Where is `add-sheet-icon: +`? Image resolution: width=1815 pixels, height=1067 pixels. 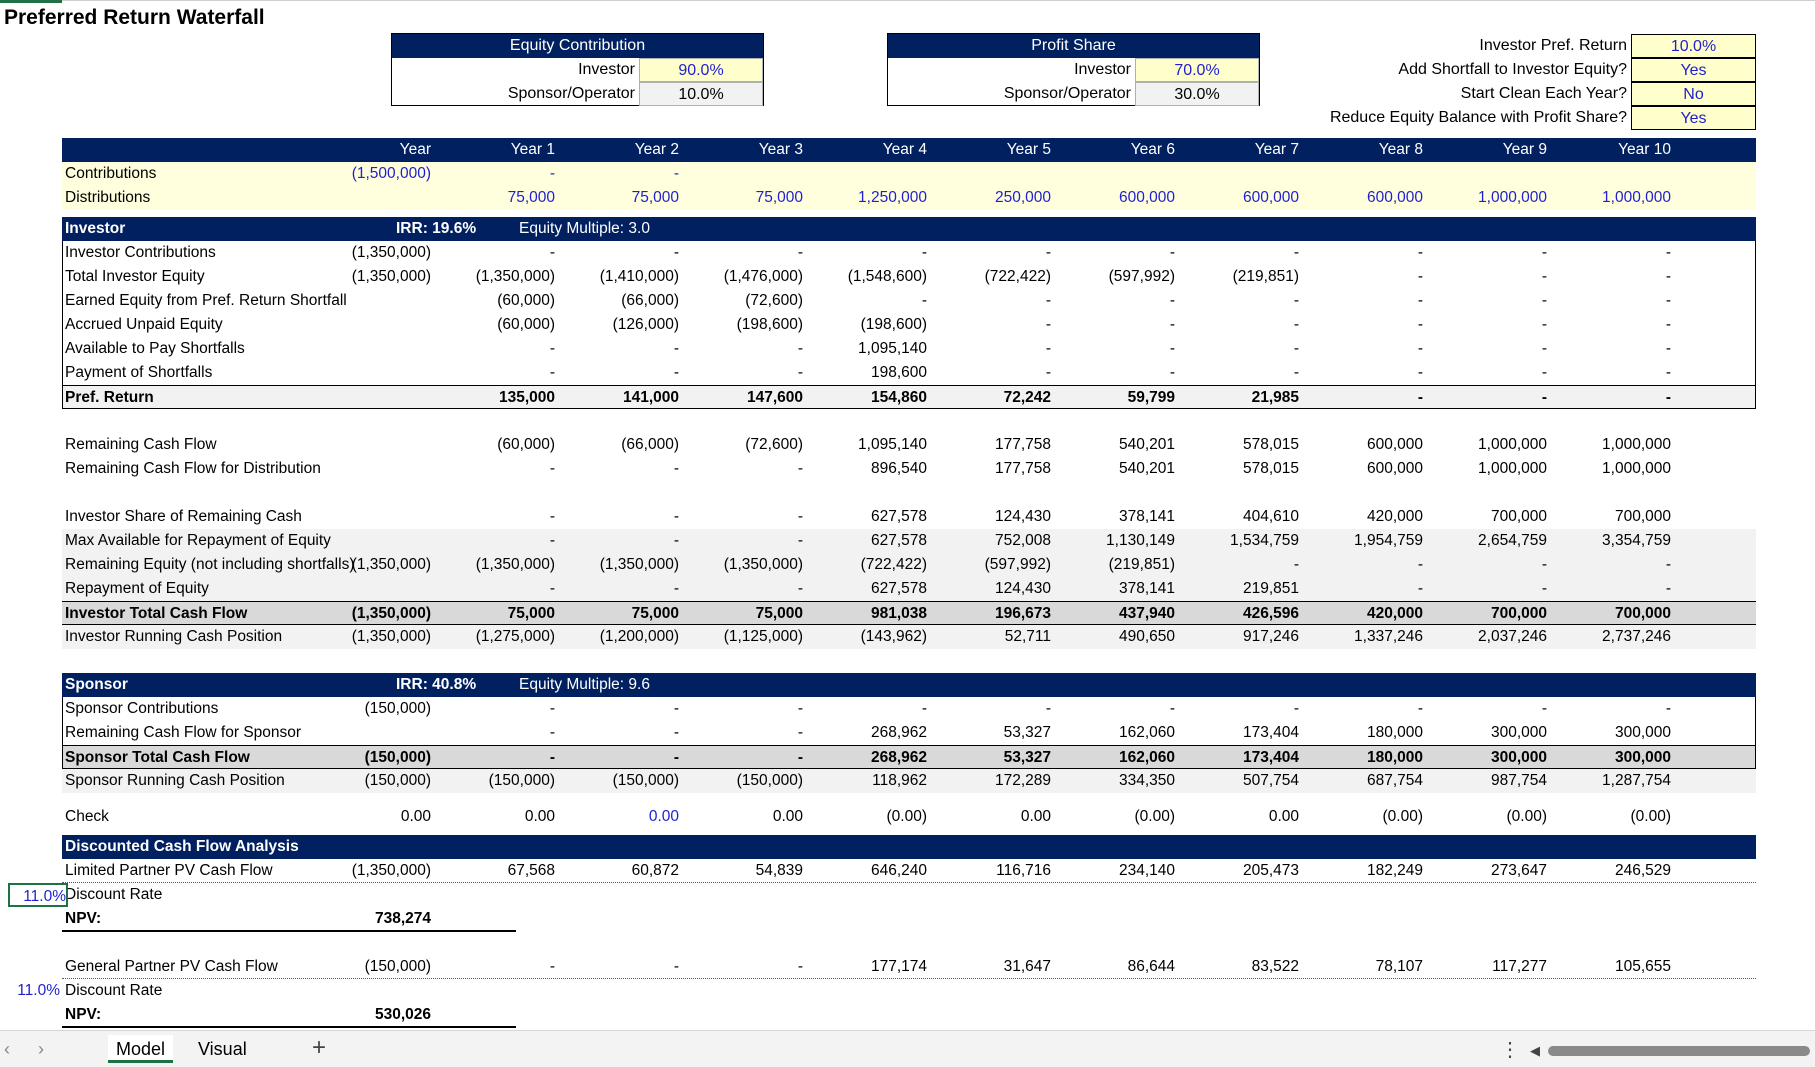
add-sheet-icon: + is located at coordinates (319, 1048).